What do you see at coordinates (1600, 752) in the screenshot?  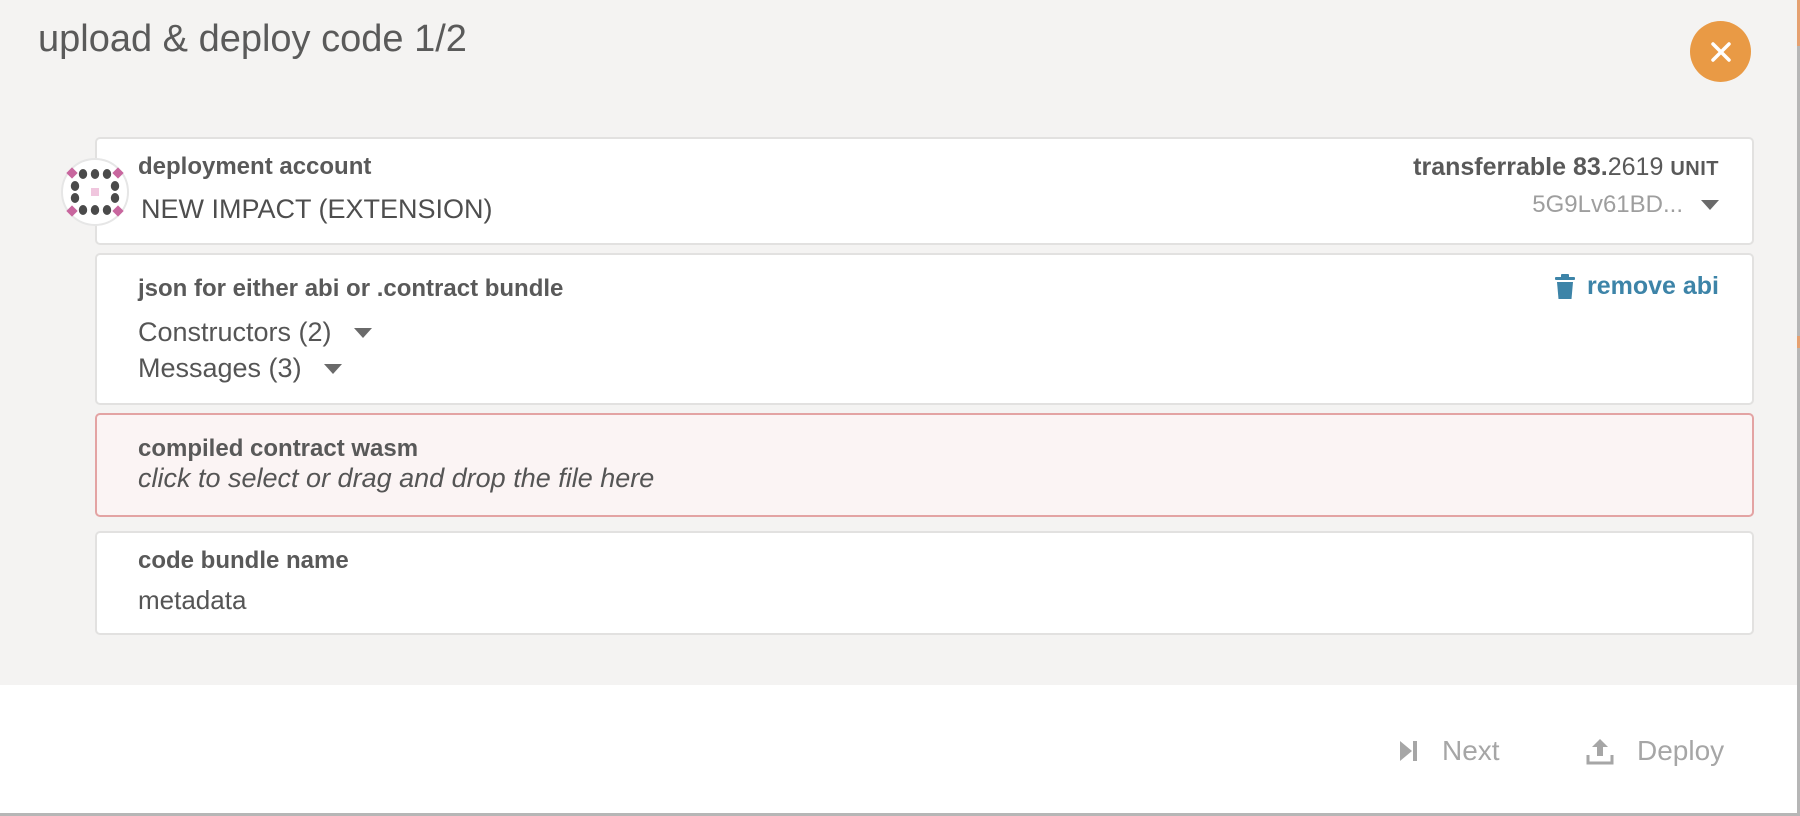 I see `upload-icon` at bounding box center [1600, 752].